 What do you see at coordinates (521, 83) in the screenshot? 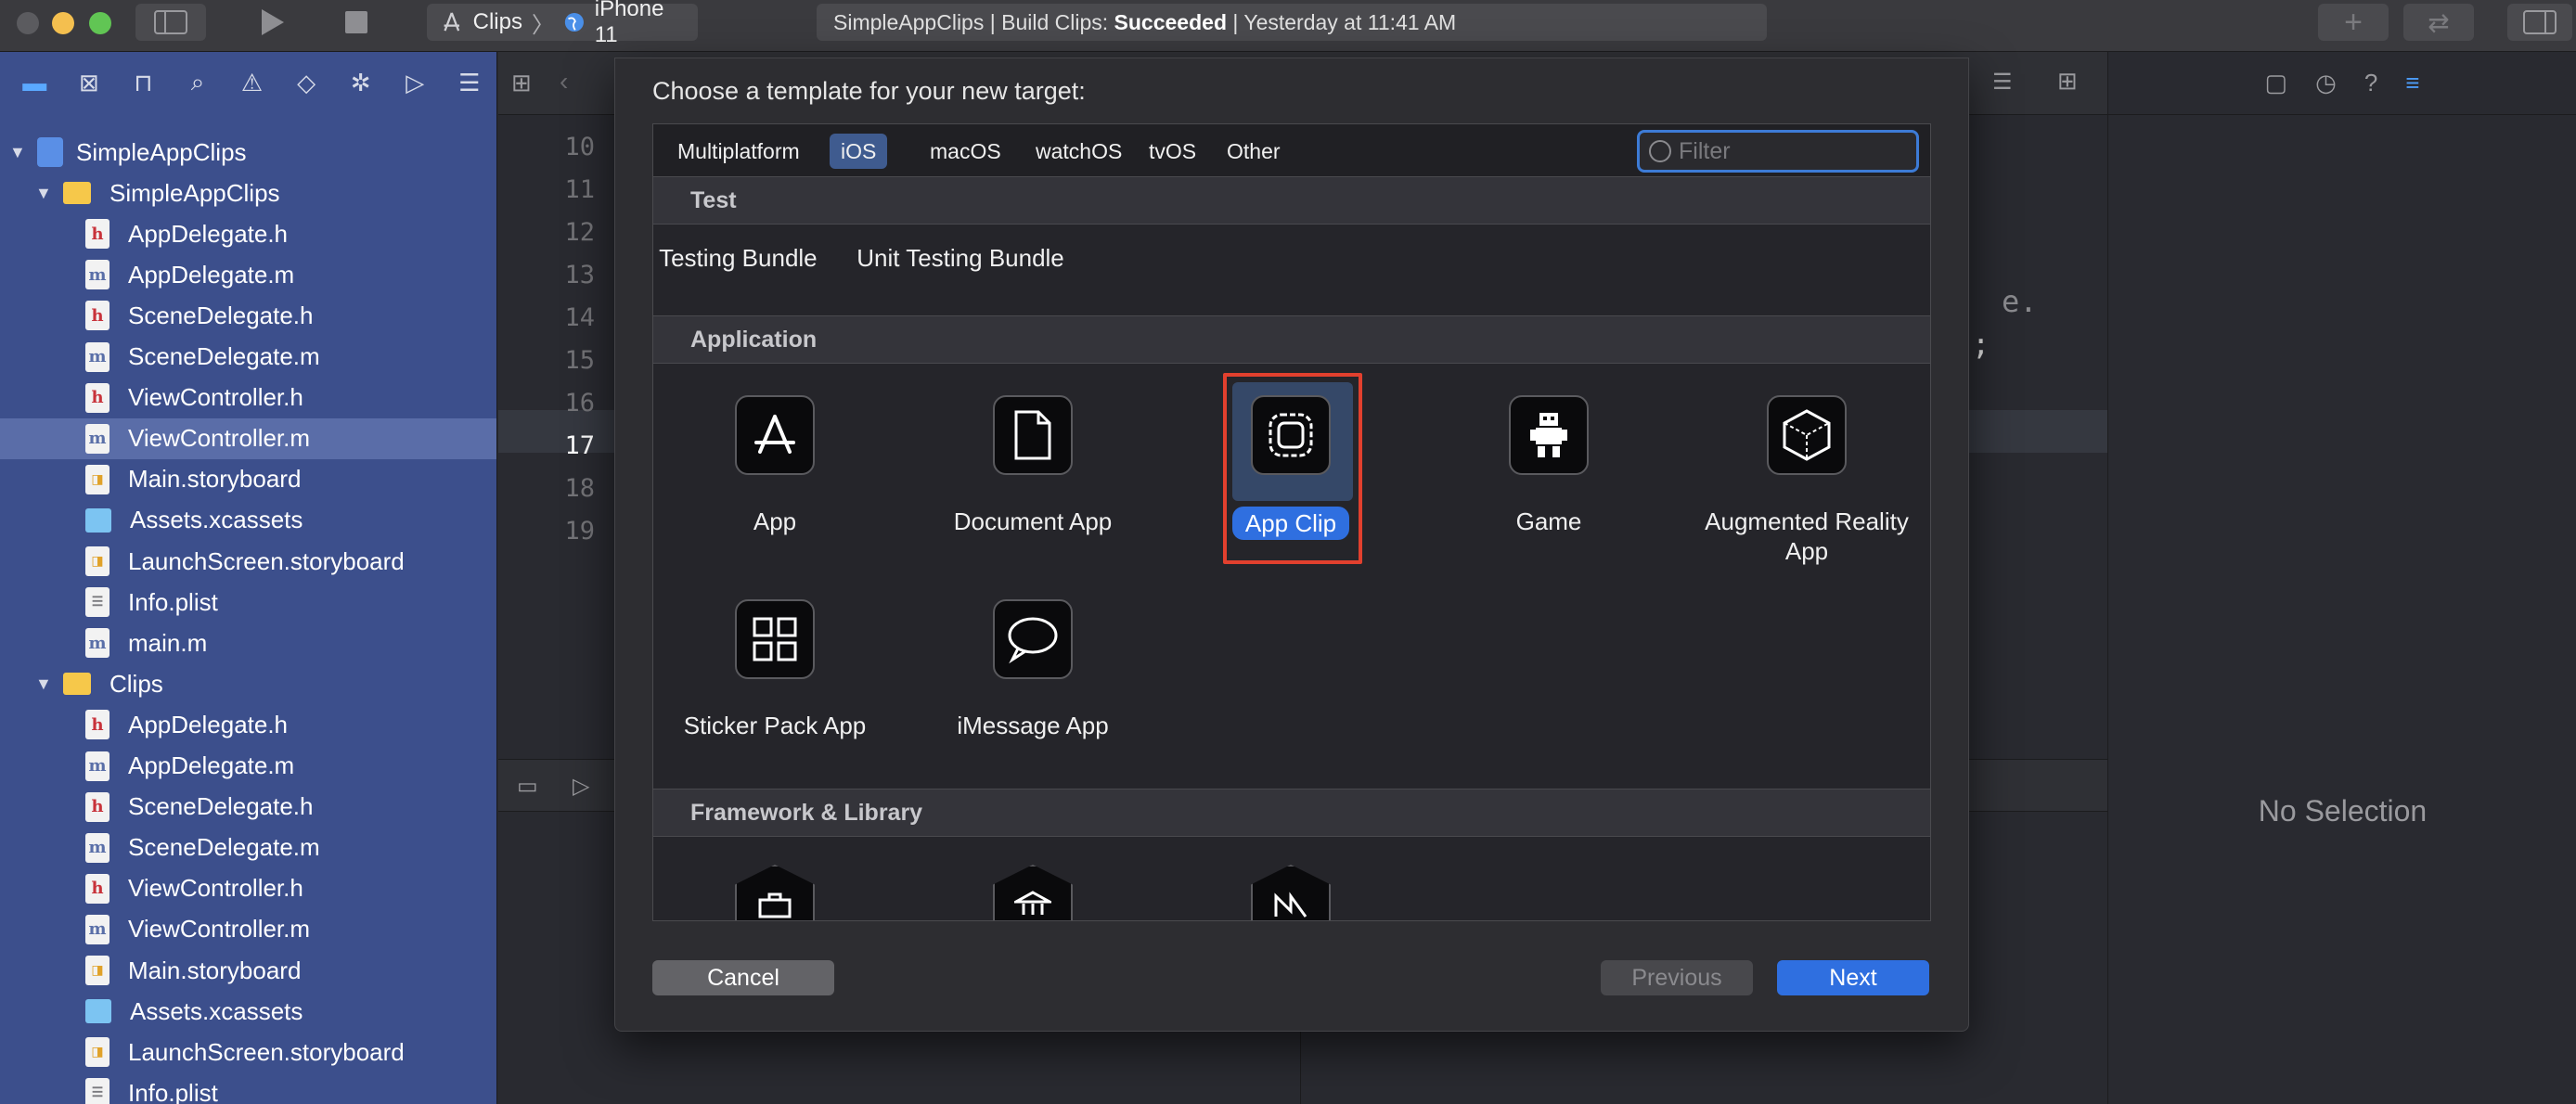
I see `grid-icon: ⊞` at bounding box center [521, 83].